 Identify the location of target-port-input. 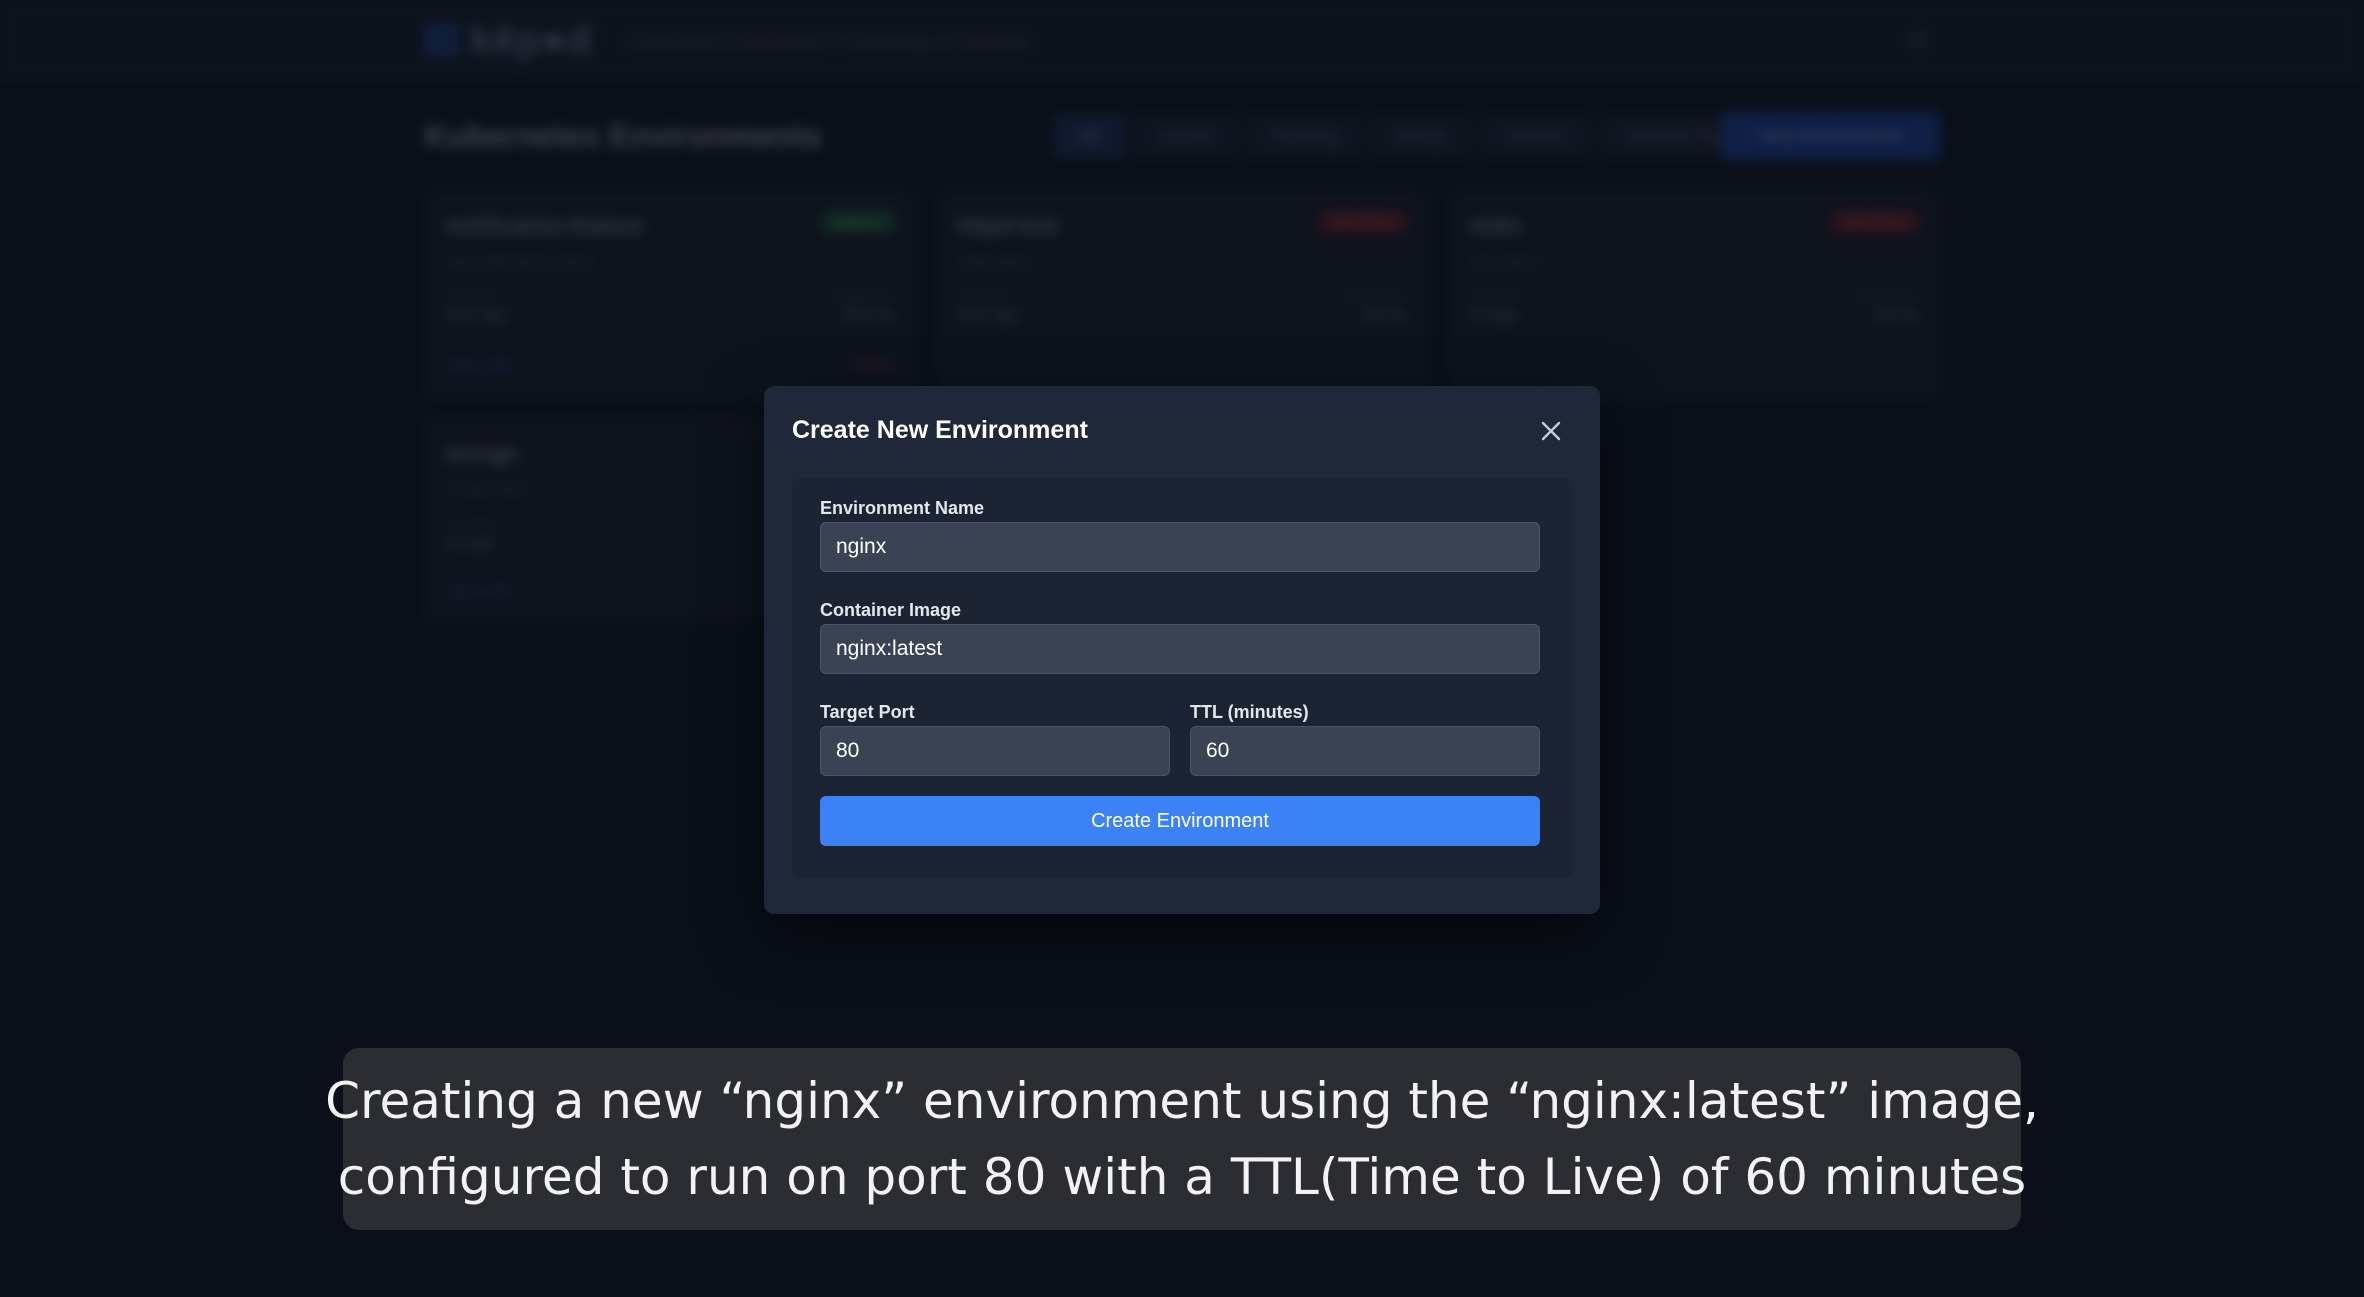
(995, 751).